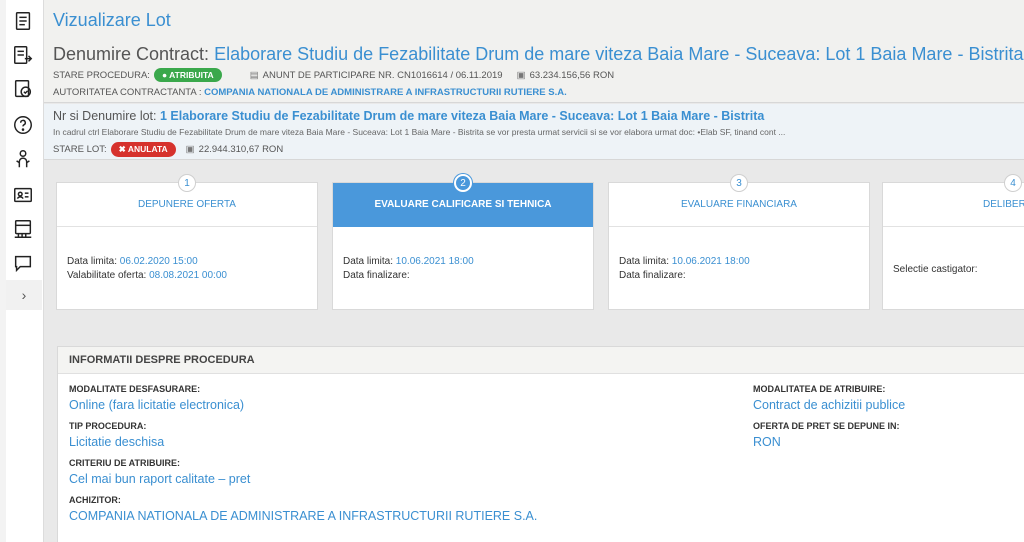 Image resolution: width=1024 pixels, height=542 pixels. I want to click on shield-check-icon, so click(23, 89).